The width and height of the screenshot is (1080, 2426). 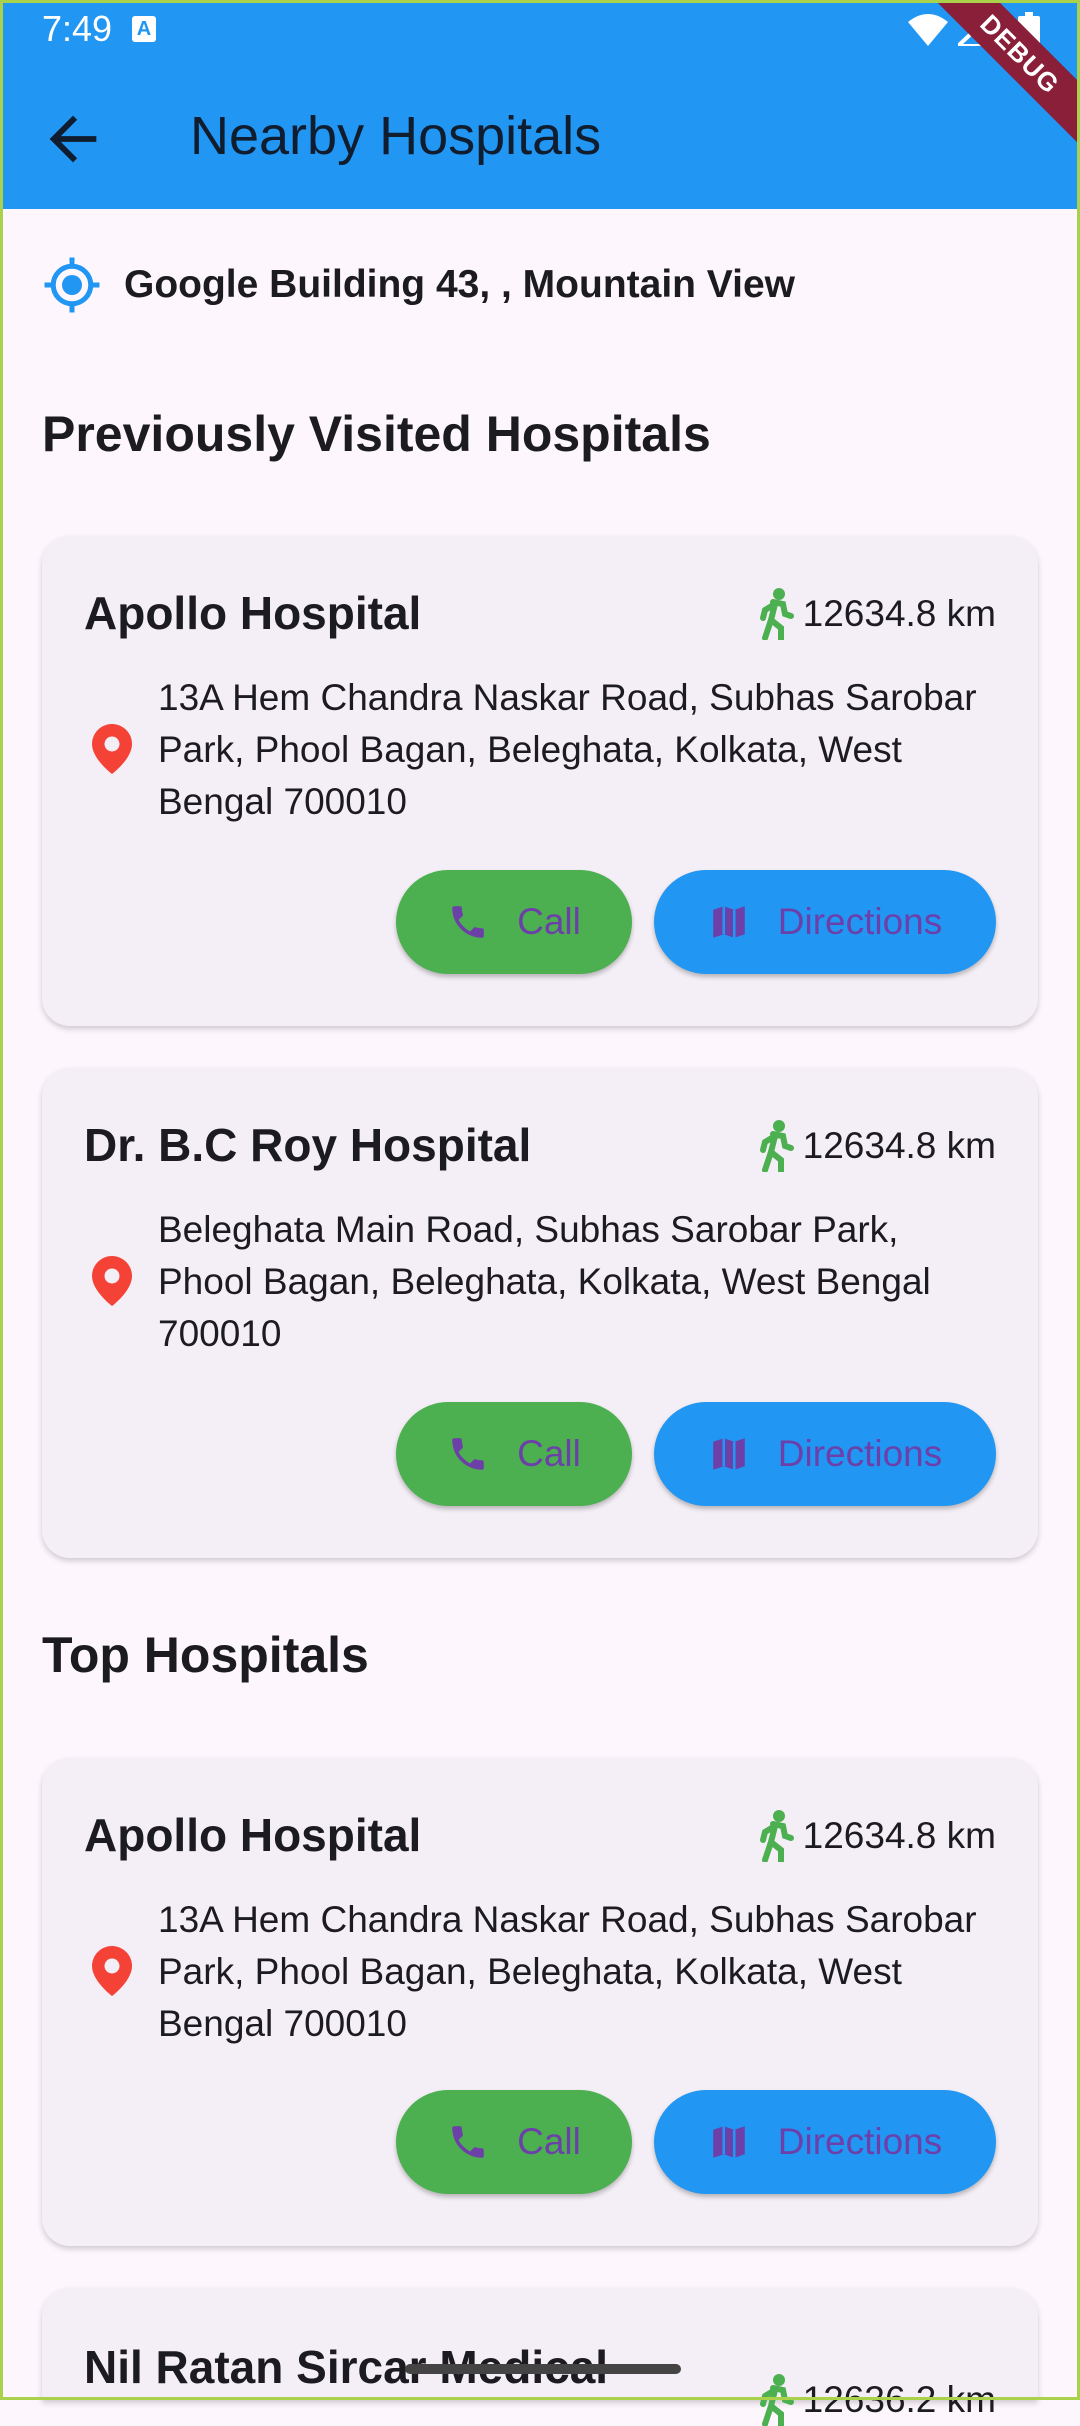 What do you see at coordinates (144, 29) in the screenshot?
I see `notification-badge: A` at bounding box center [144, 29].